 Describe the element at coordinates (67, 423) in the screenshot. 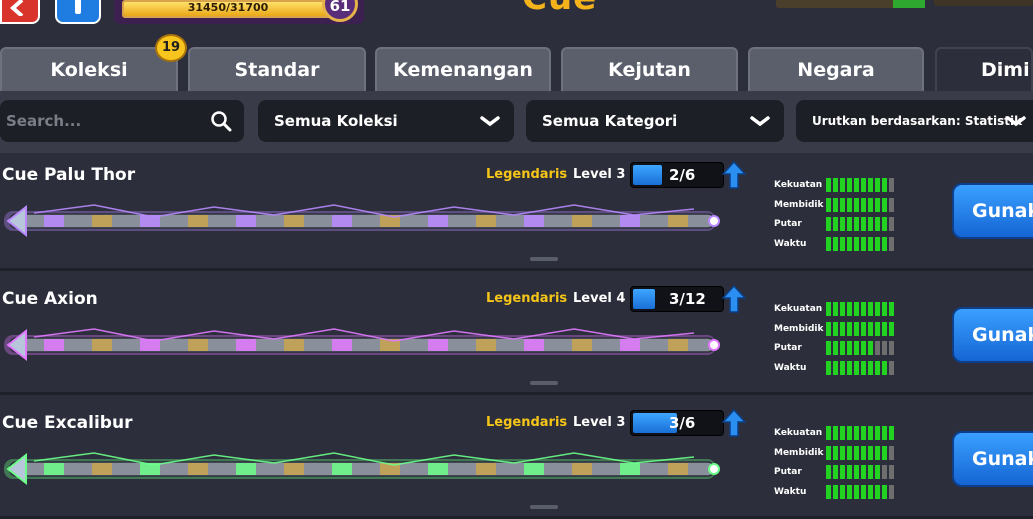

I see `cue-name: Cue Excalibur` at that location.